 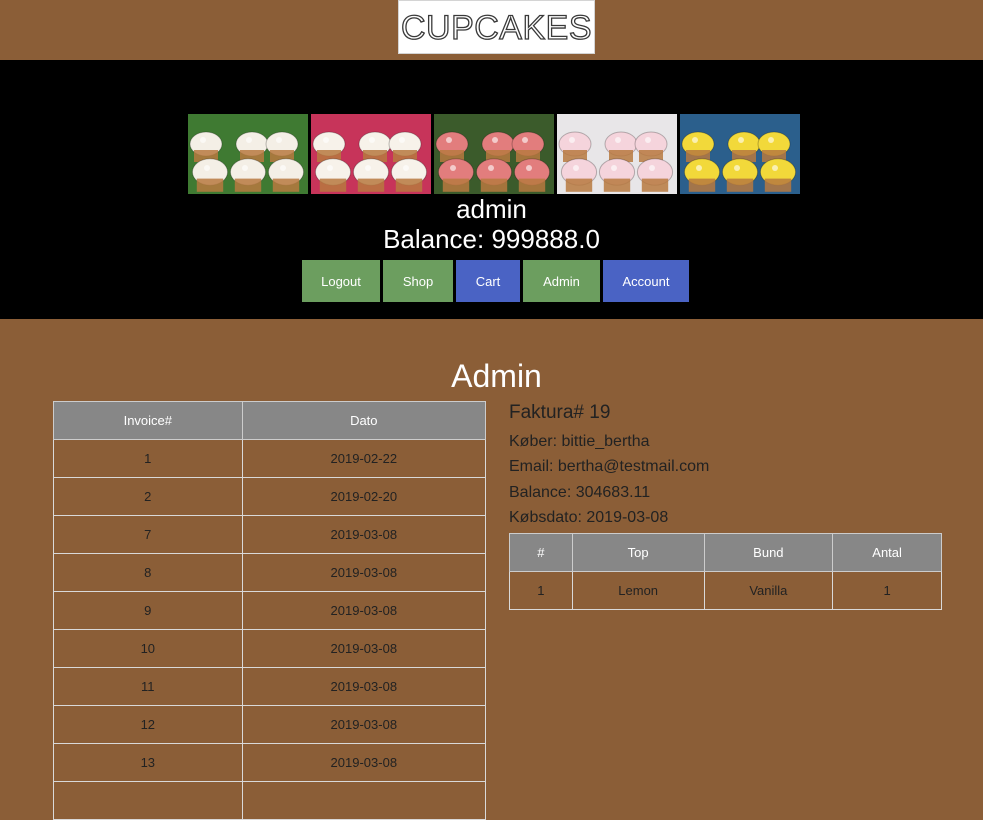 I want to click on invoice-date-cell: 2019-02-22, so click(x=364, y=458).